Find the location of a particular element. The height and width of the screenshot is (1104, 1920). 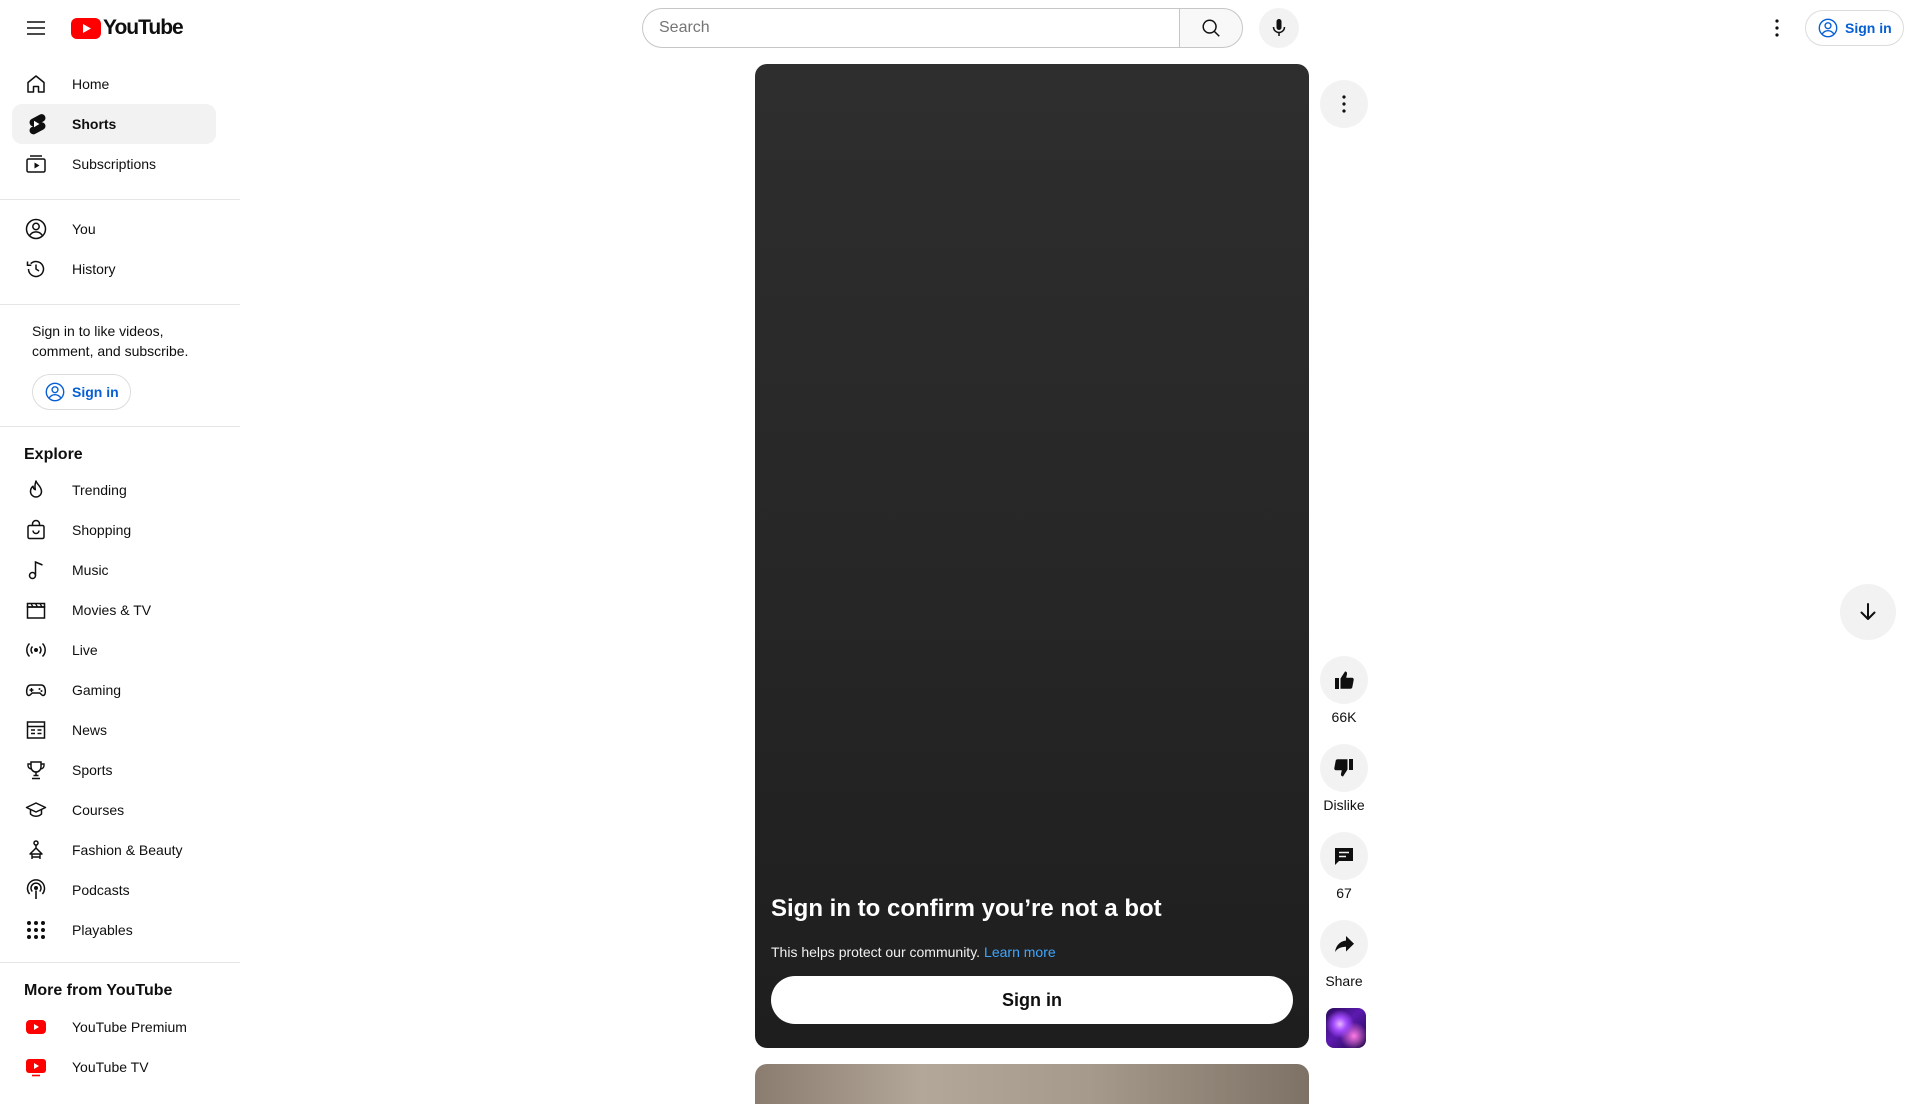

sidebar-item-label: Podcasts is located at coordinates (101, 890).